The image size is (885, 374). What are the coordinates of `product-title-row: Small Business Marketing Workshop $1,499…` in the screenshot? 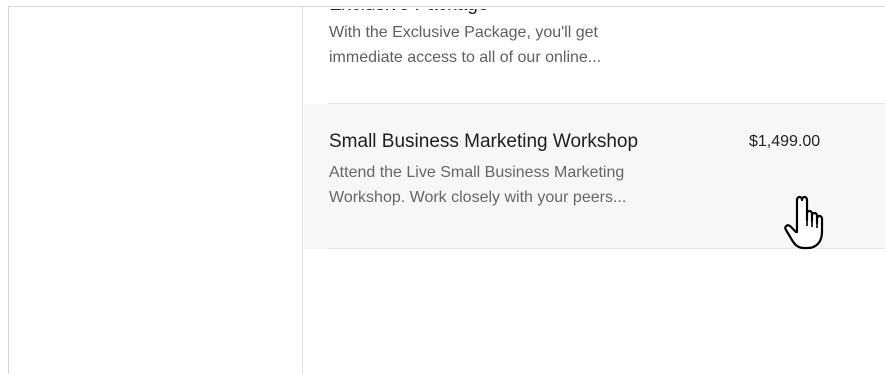 It's located at (607, 142).